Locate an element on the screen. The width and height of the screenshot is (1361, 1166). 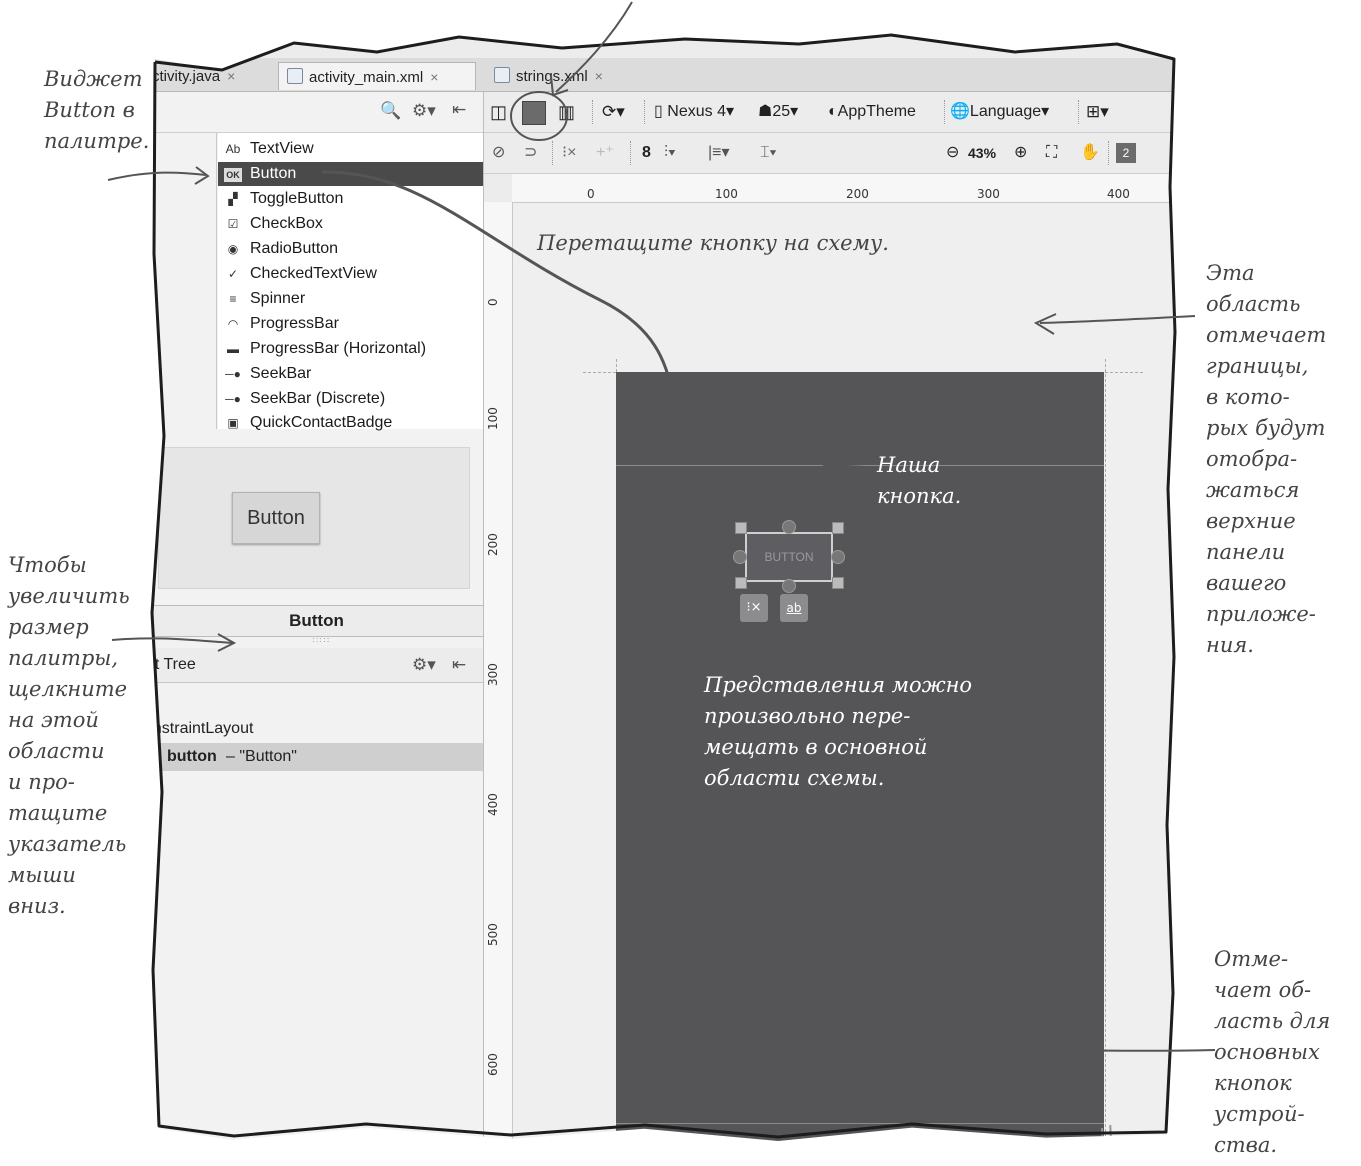
ruler-tick-label: 400 is located at coordinates (1118, 194).